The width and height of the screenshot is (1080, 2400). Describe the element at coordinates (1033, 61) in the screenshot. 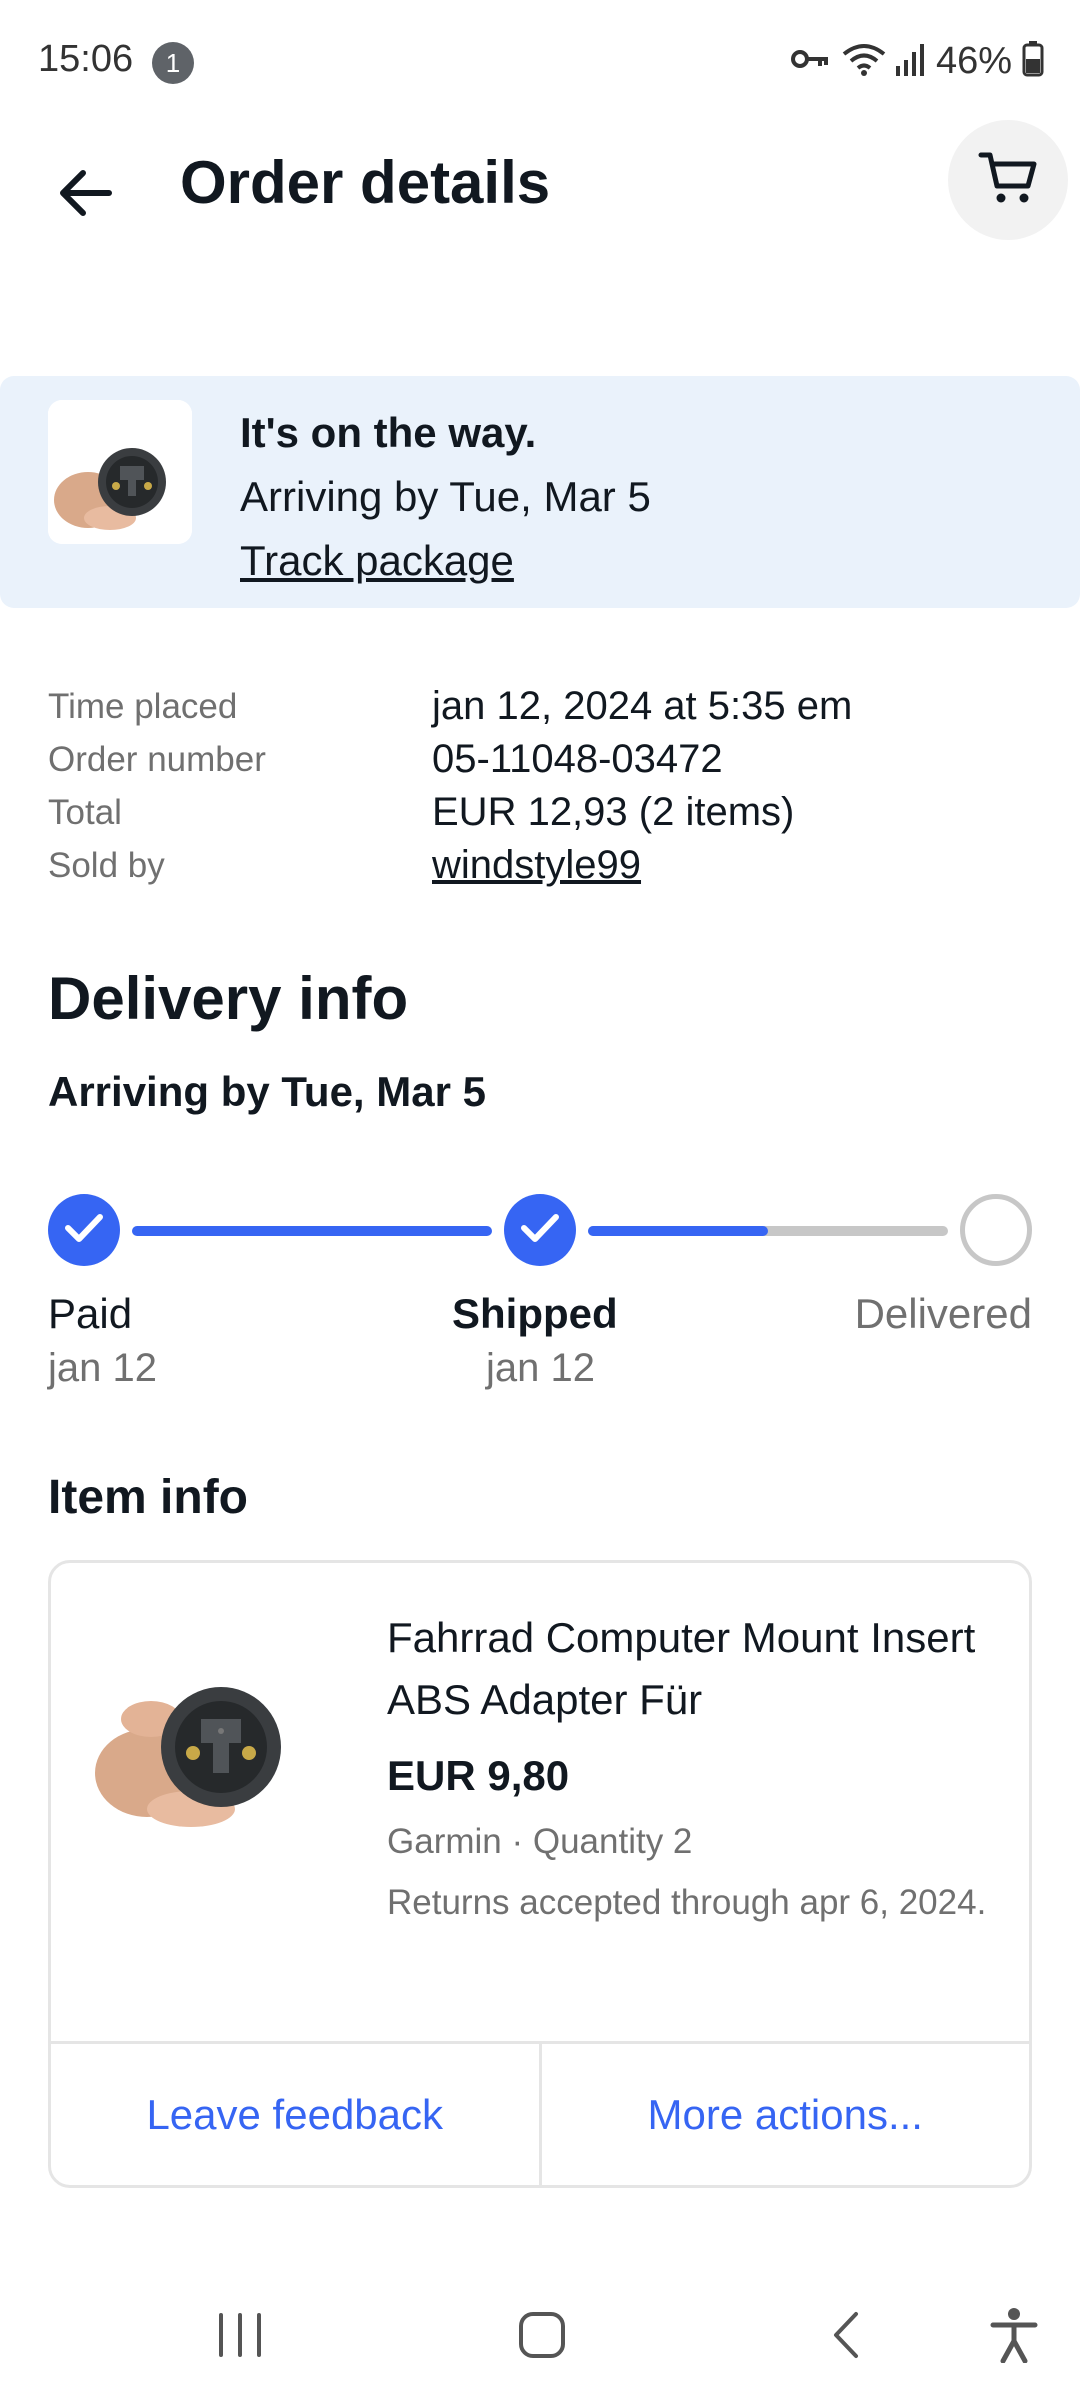

I see `battery-icon` at that location.